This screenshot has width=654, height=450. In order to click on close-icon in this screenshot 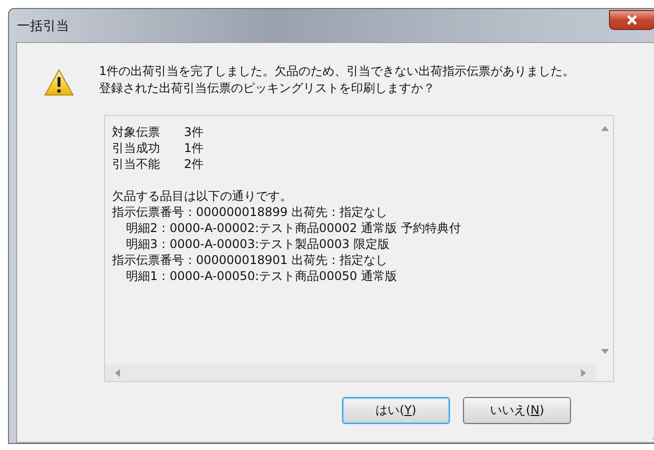, I will do `click(632, 19)`.